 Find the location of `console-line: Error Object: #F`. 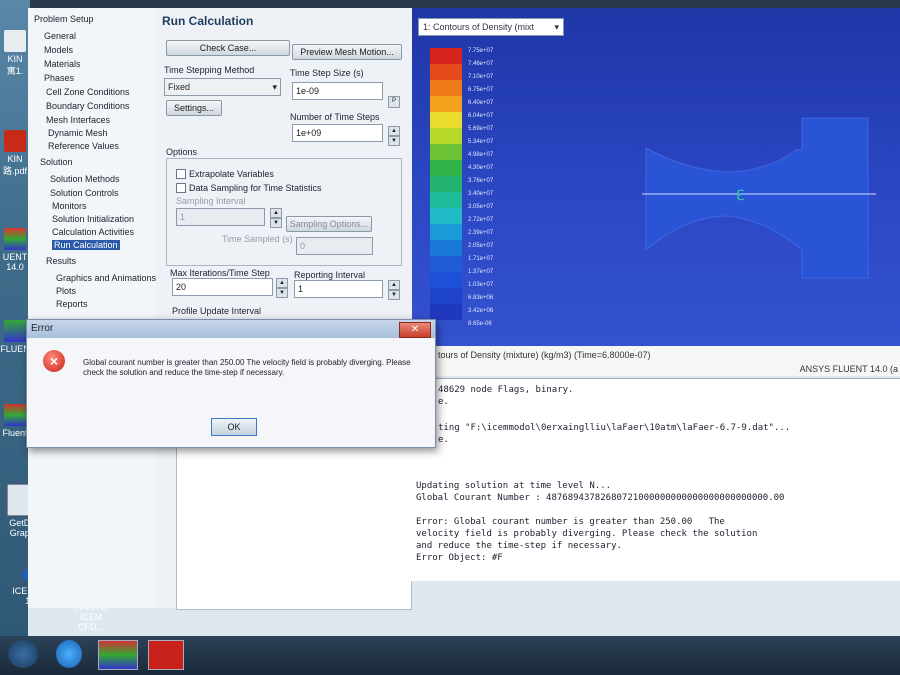

console-line: Error Object: #F is located at coordinates (459, 558).